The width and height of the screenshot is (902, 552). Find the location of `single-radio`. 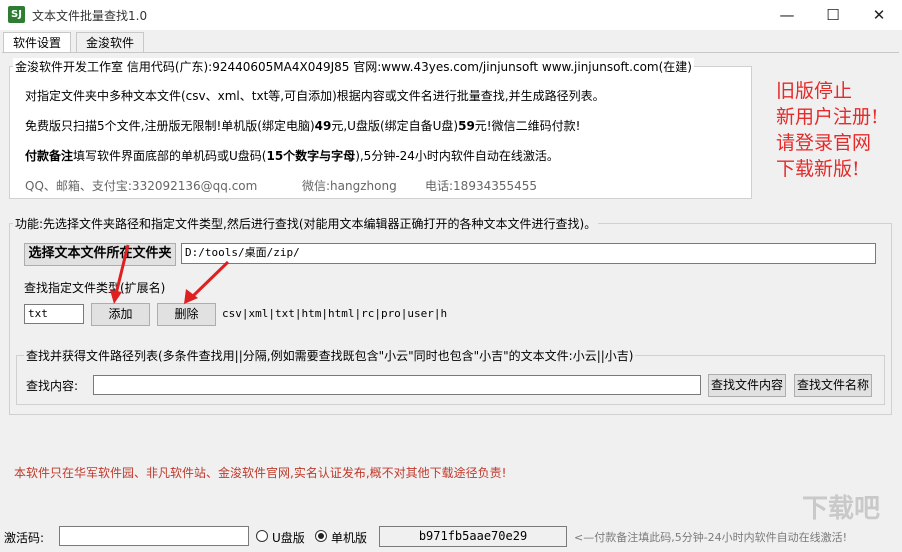

single-radio is located at coordinates (321, 536).